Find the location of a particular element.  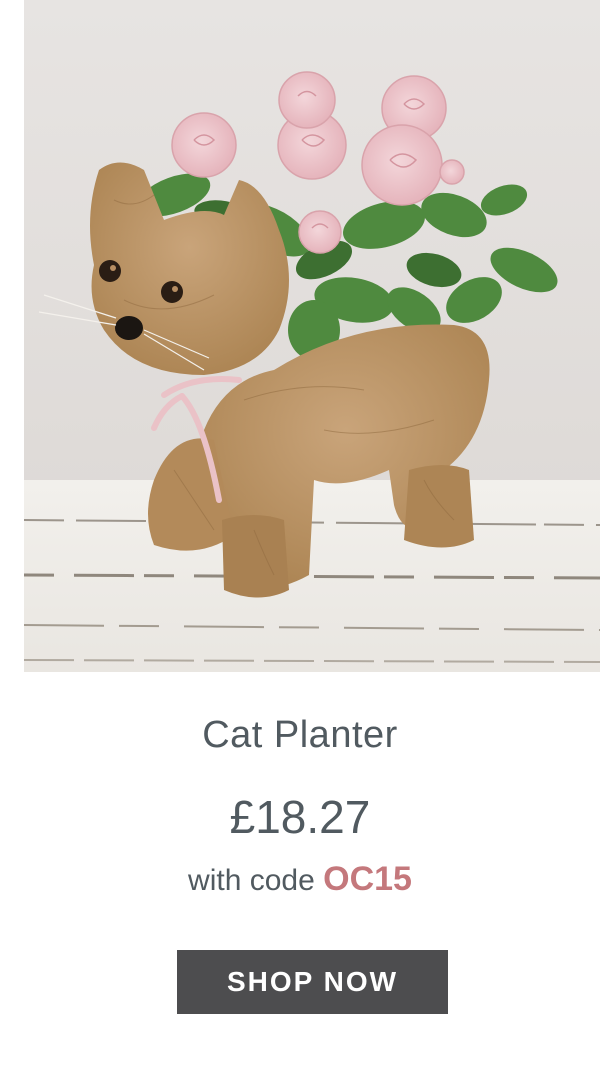

product-title: Cat Planter is located at coordinates (300, 735).